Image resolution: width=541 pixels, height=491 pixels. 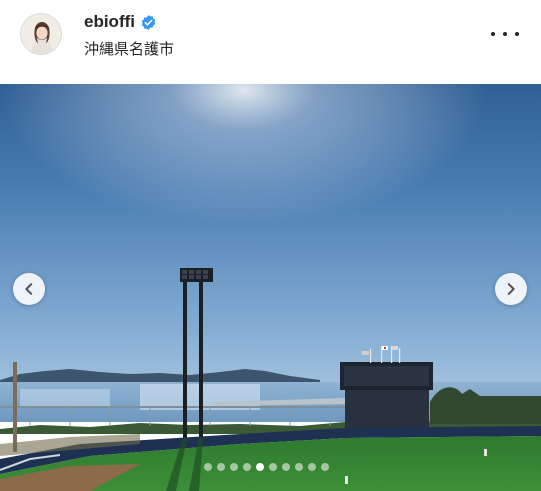 I want to click on username-link: ebioffi, so click(x=109, y=22).